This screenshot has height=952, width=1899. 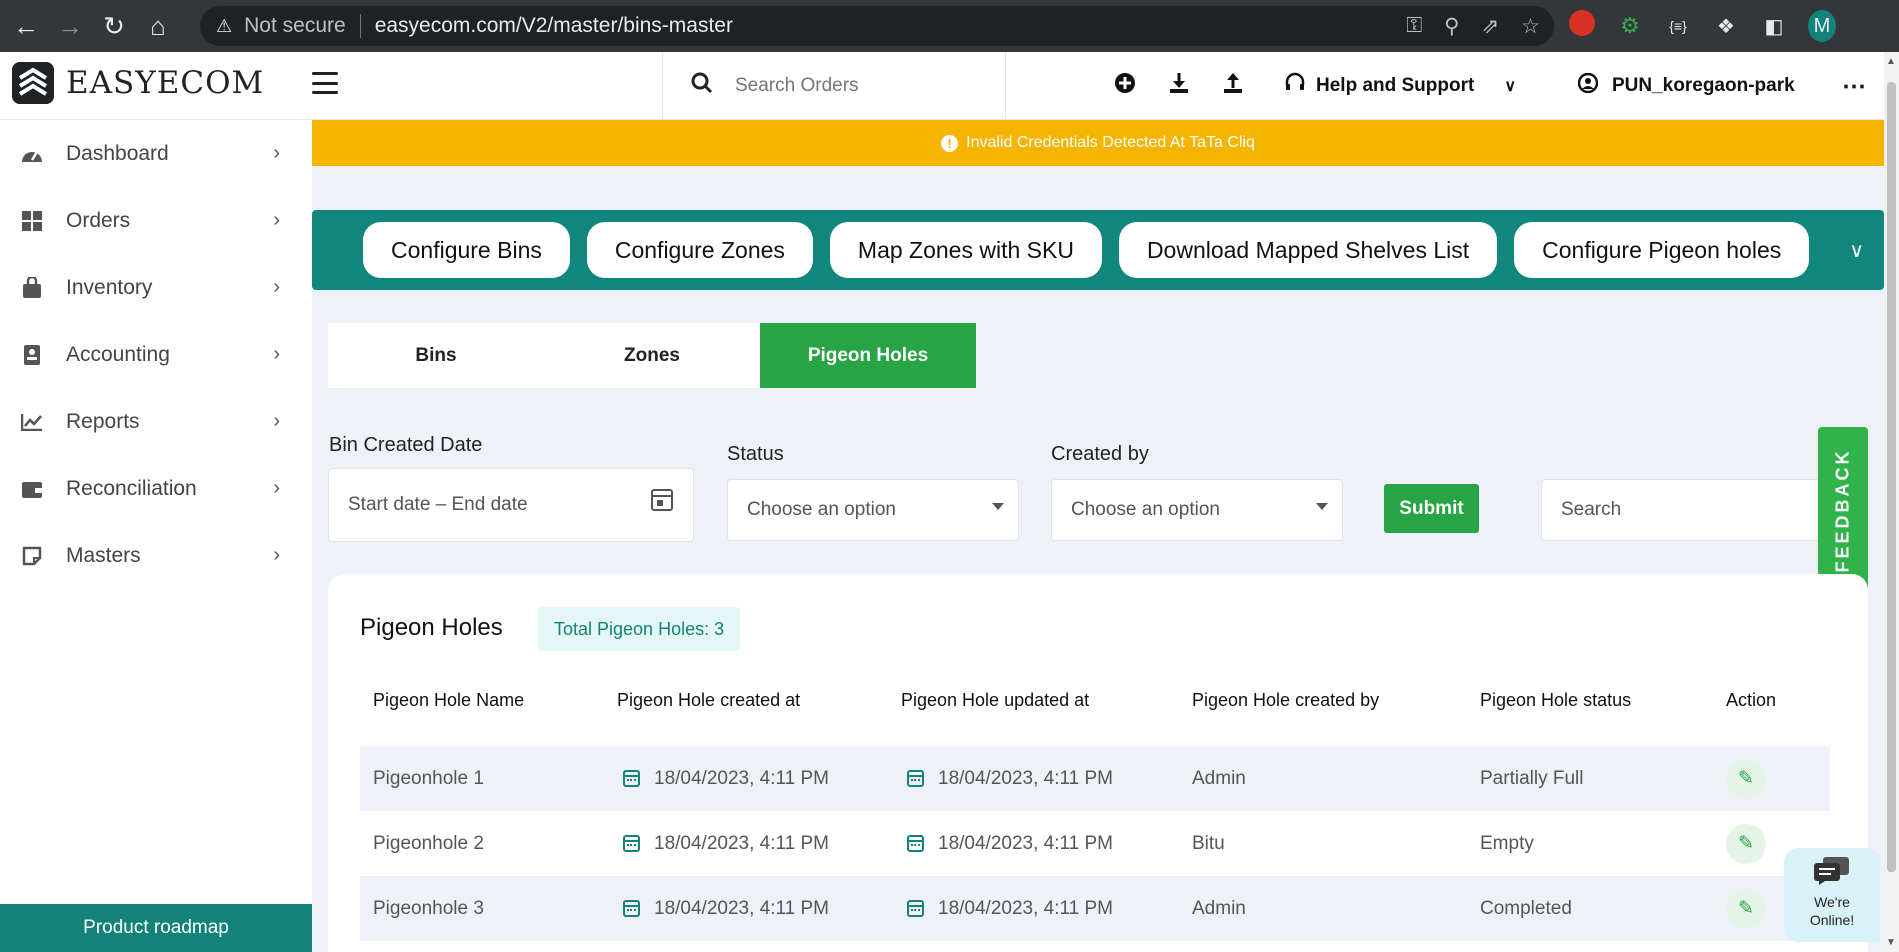 What do you see at coordinates (325, 83) in the screenshot?
I see `menu-hamburger-icon` at bounding box center [325, 83].